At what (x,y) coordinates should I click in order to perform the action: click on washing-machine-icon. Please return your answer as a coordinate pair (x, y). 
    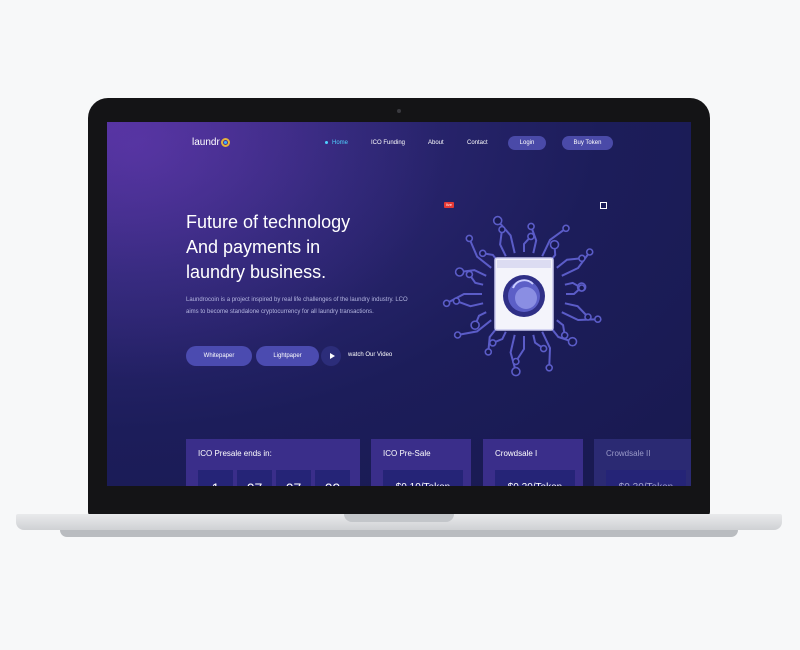
    Looking at the image, I should click on (524, 294).